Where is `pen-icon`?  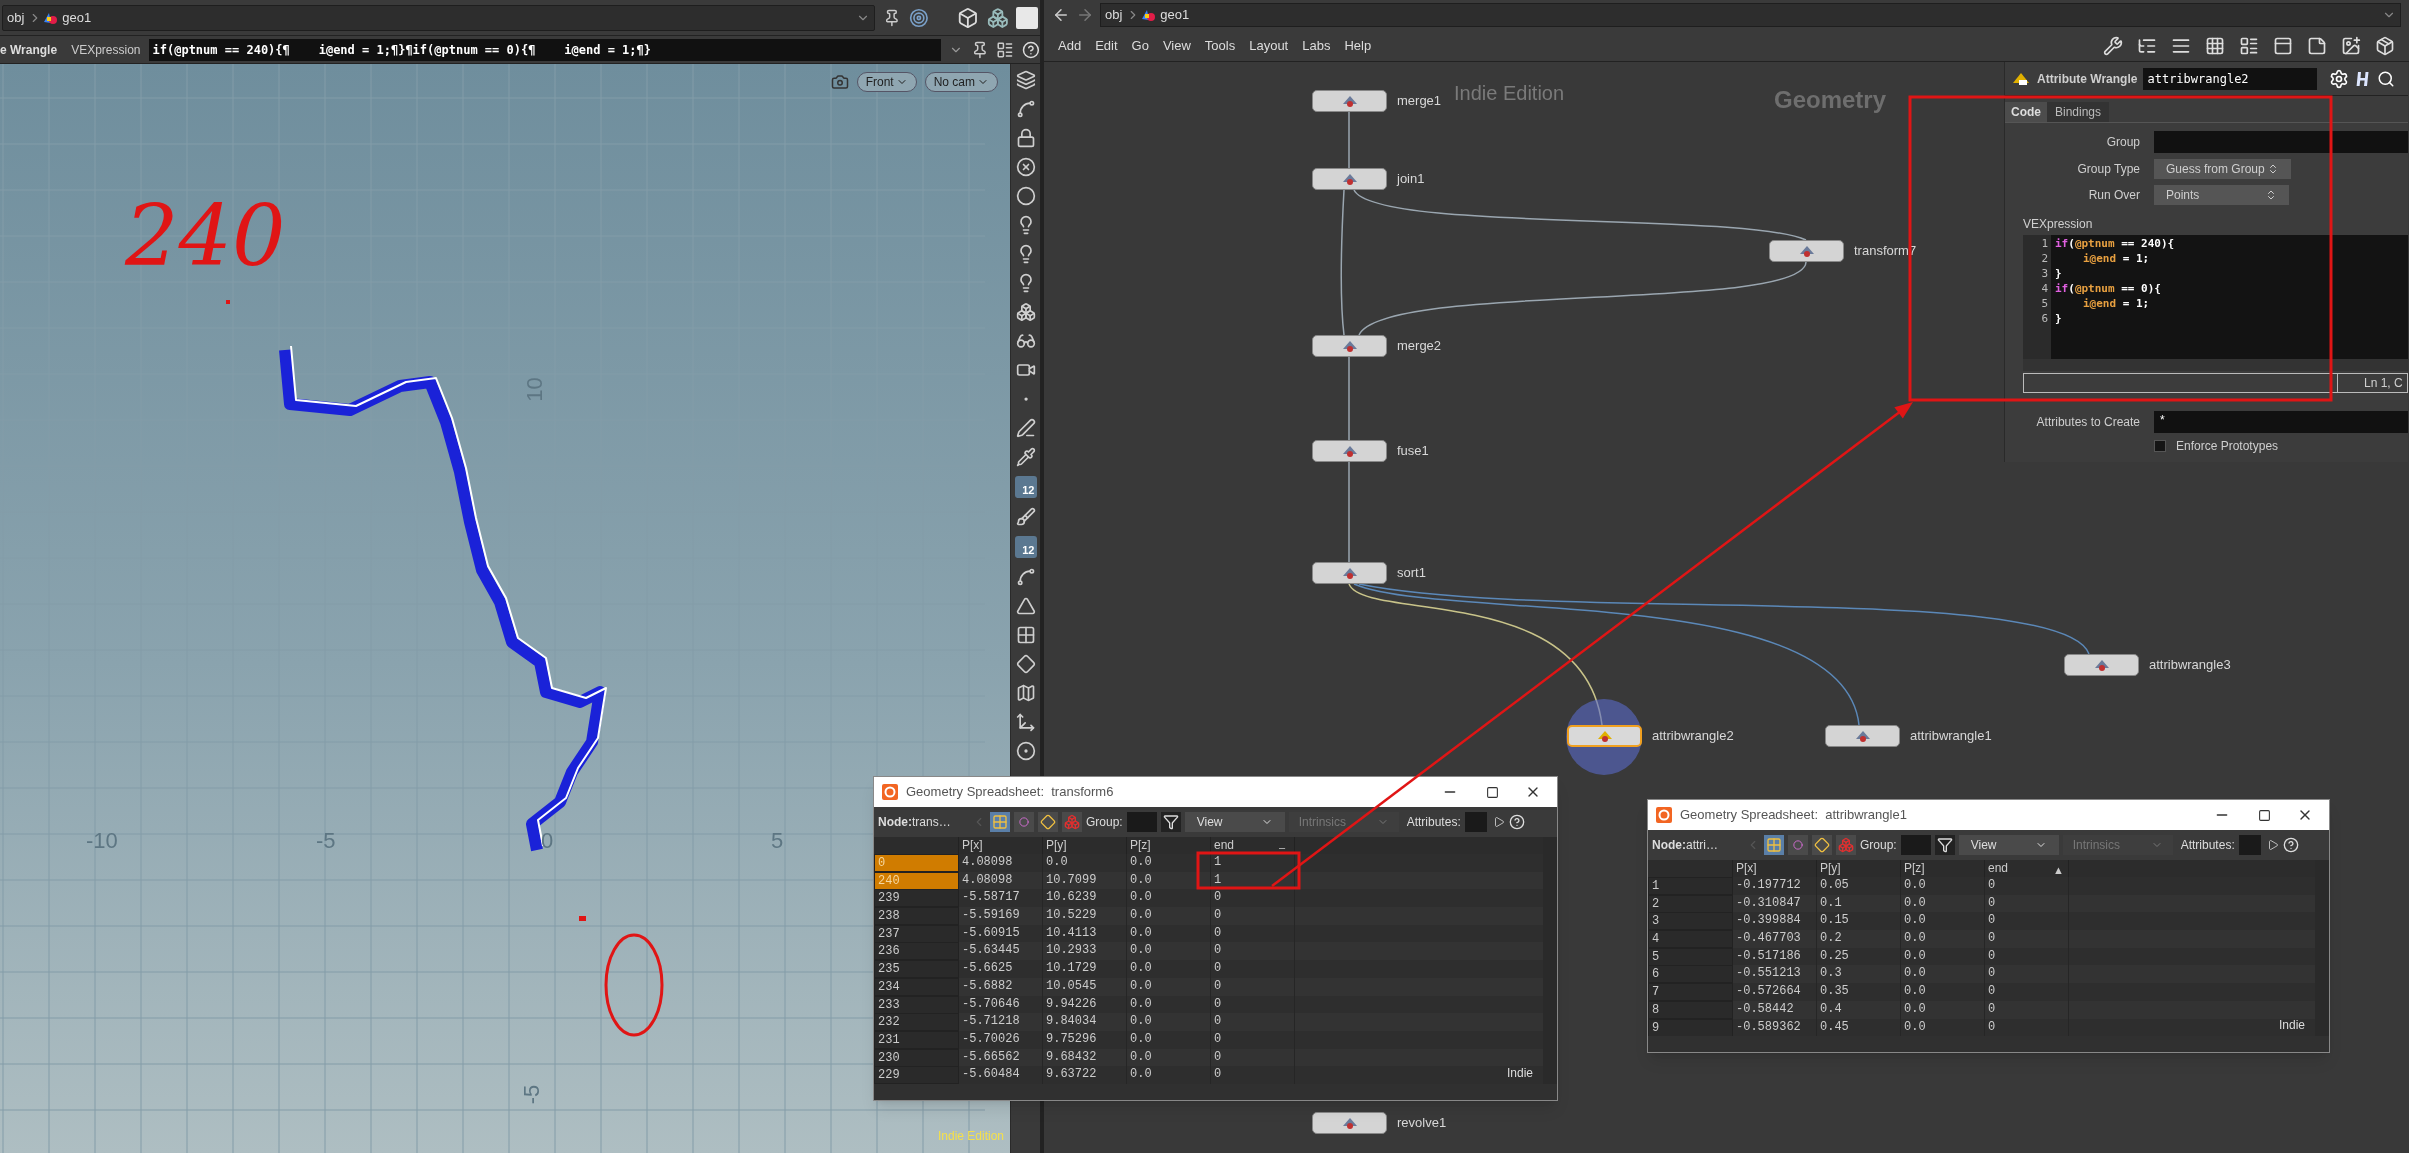
pen-icon is located at coordinates (1025, 428).